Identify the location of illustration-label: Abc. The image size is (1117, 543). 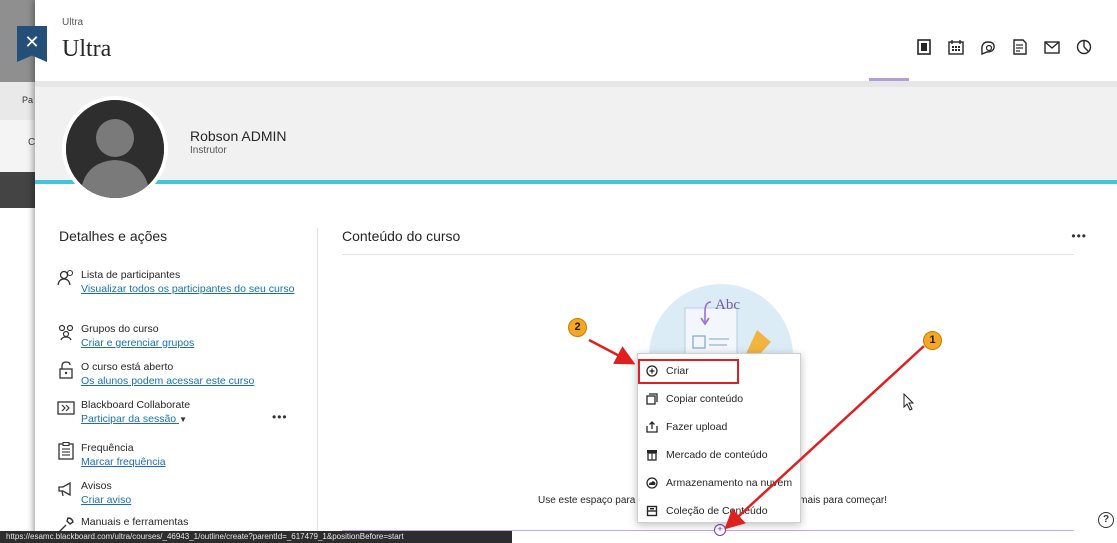
(727, 305).